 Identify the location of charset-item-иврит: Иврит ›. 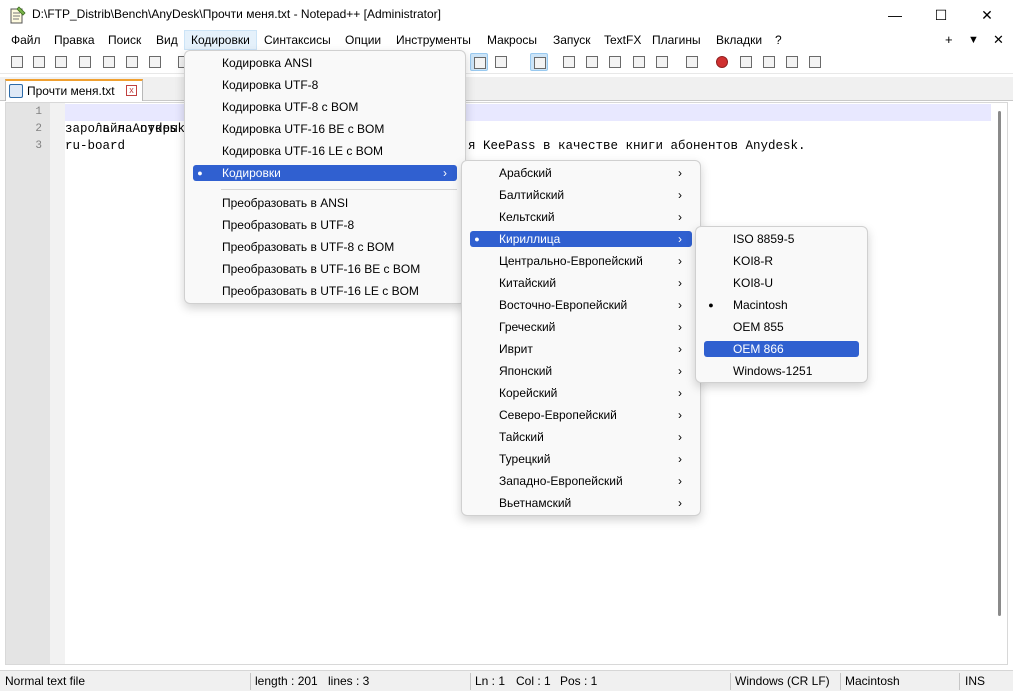
(581, 349).